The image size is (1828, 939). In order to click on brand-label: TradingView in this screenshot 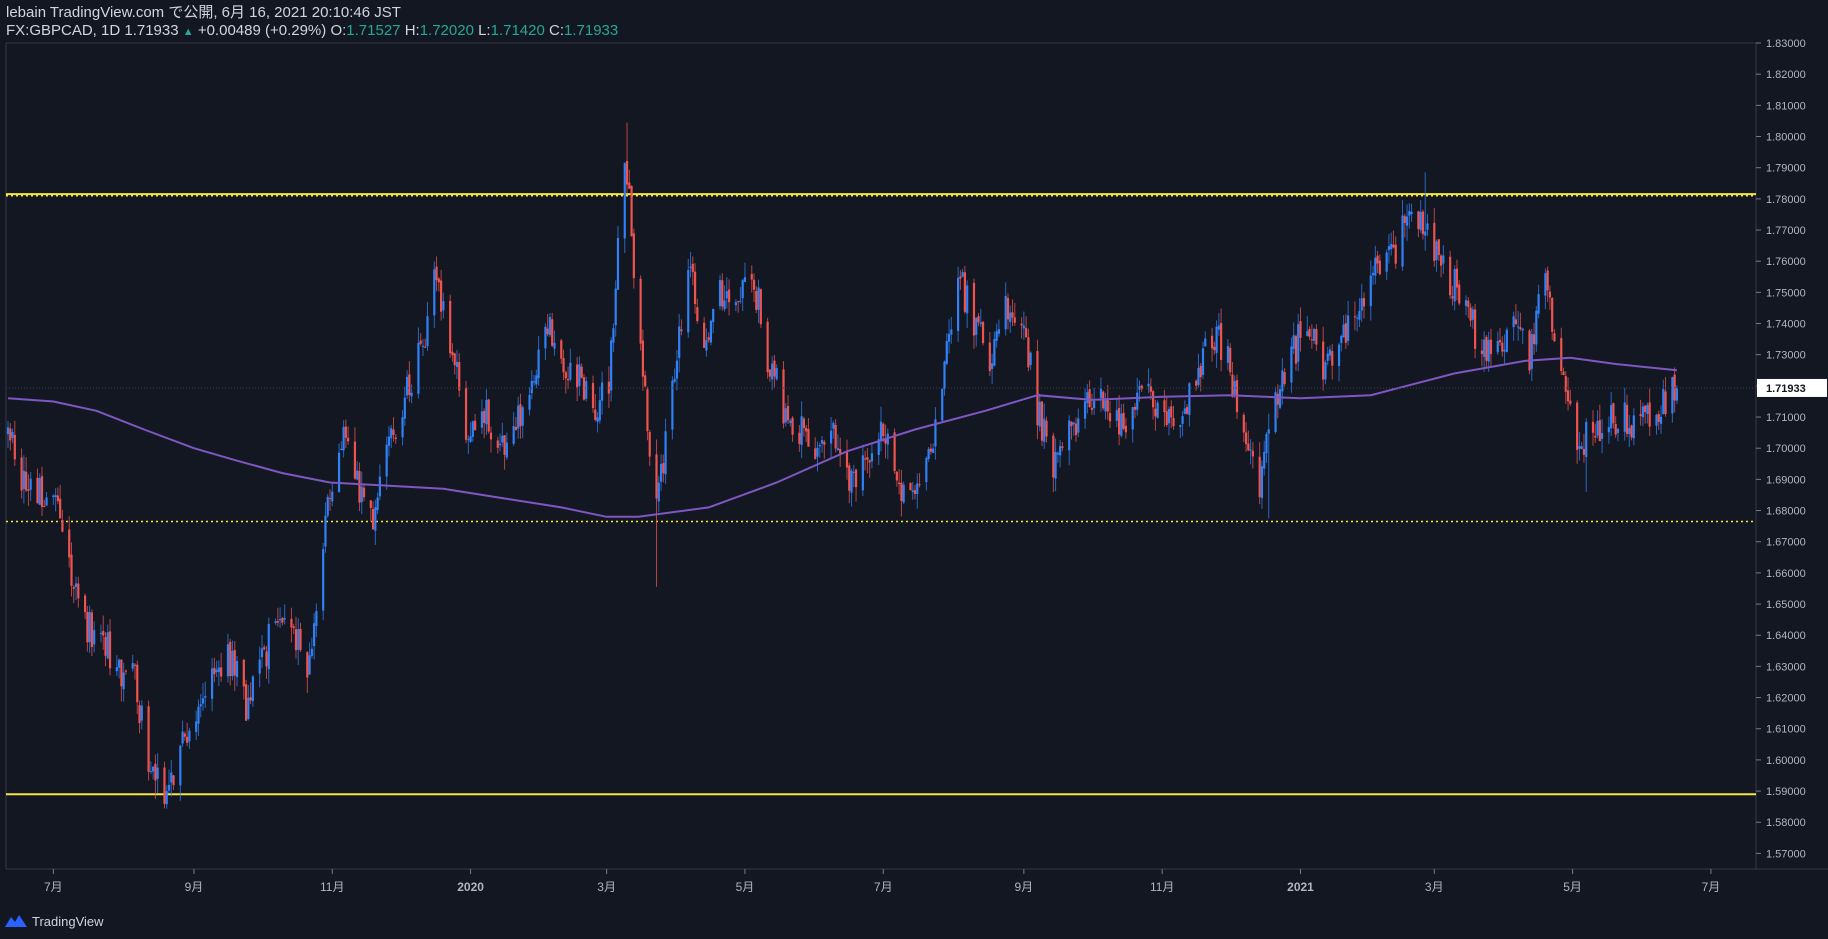, I will do `click(68, 921)`.